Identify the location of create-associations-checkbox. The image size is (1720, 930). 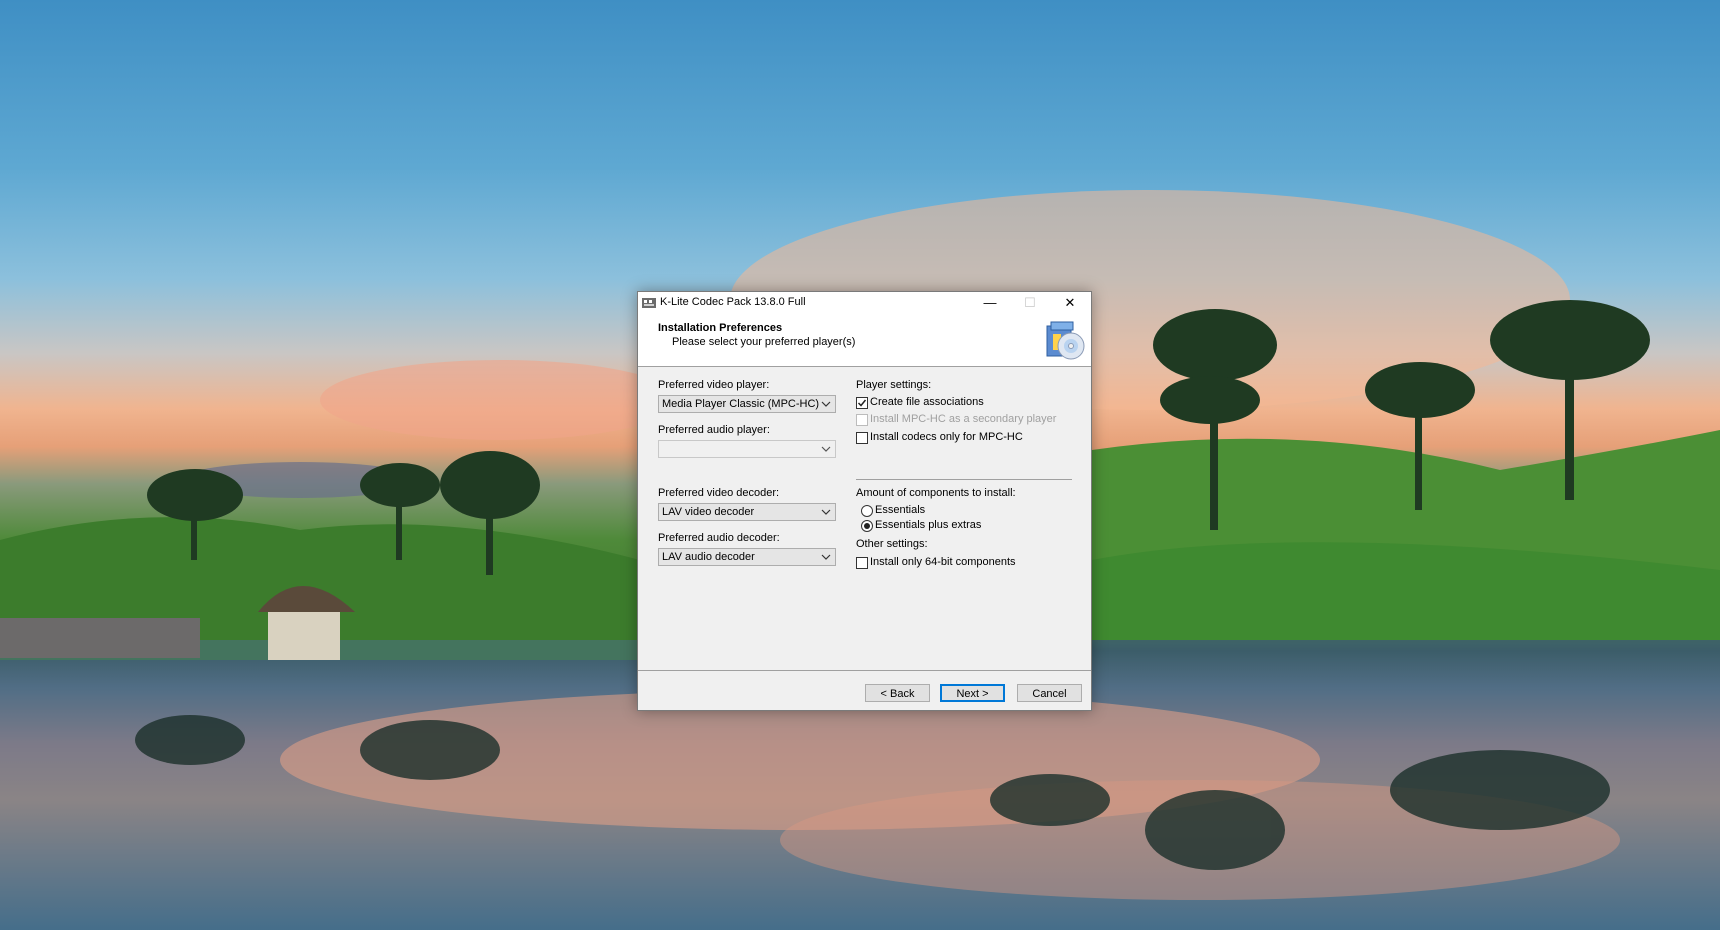
(862, 403).